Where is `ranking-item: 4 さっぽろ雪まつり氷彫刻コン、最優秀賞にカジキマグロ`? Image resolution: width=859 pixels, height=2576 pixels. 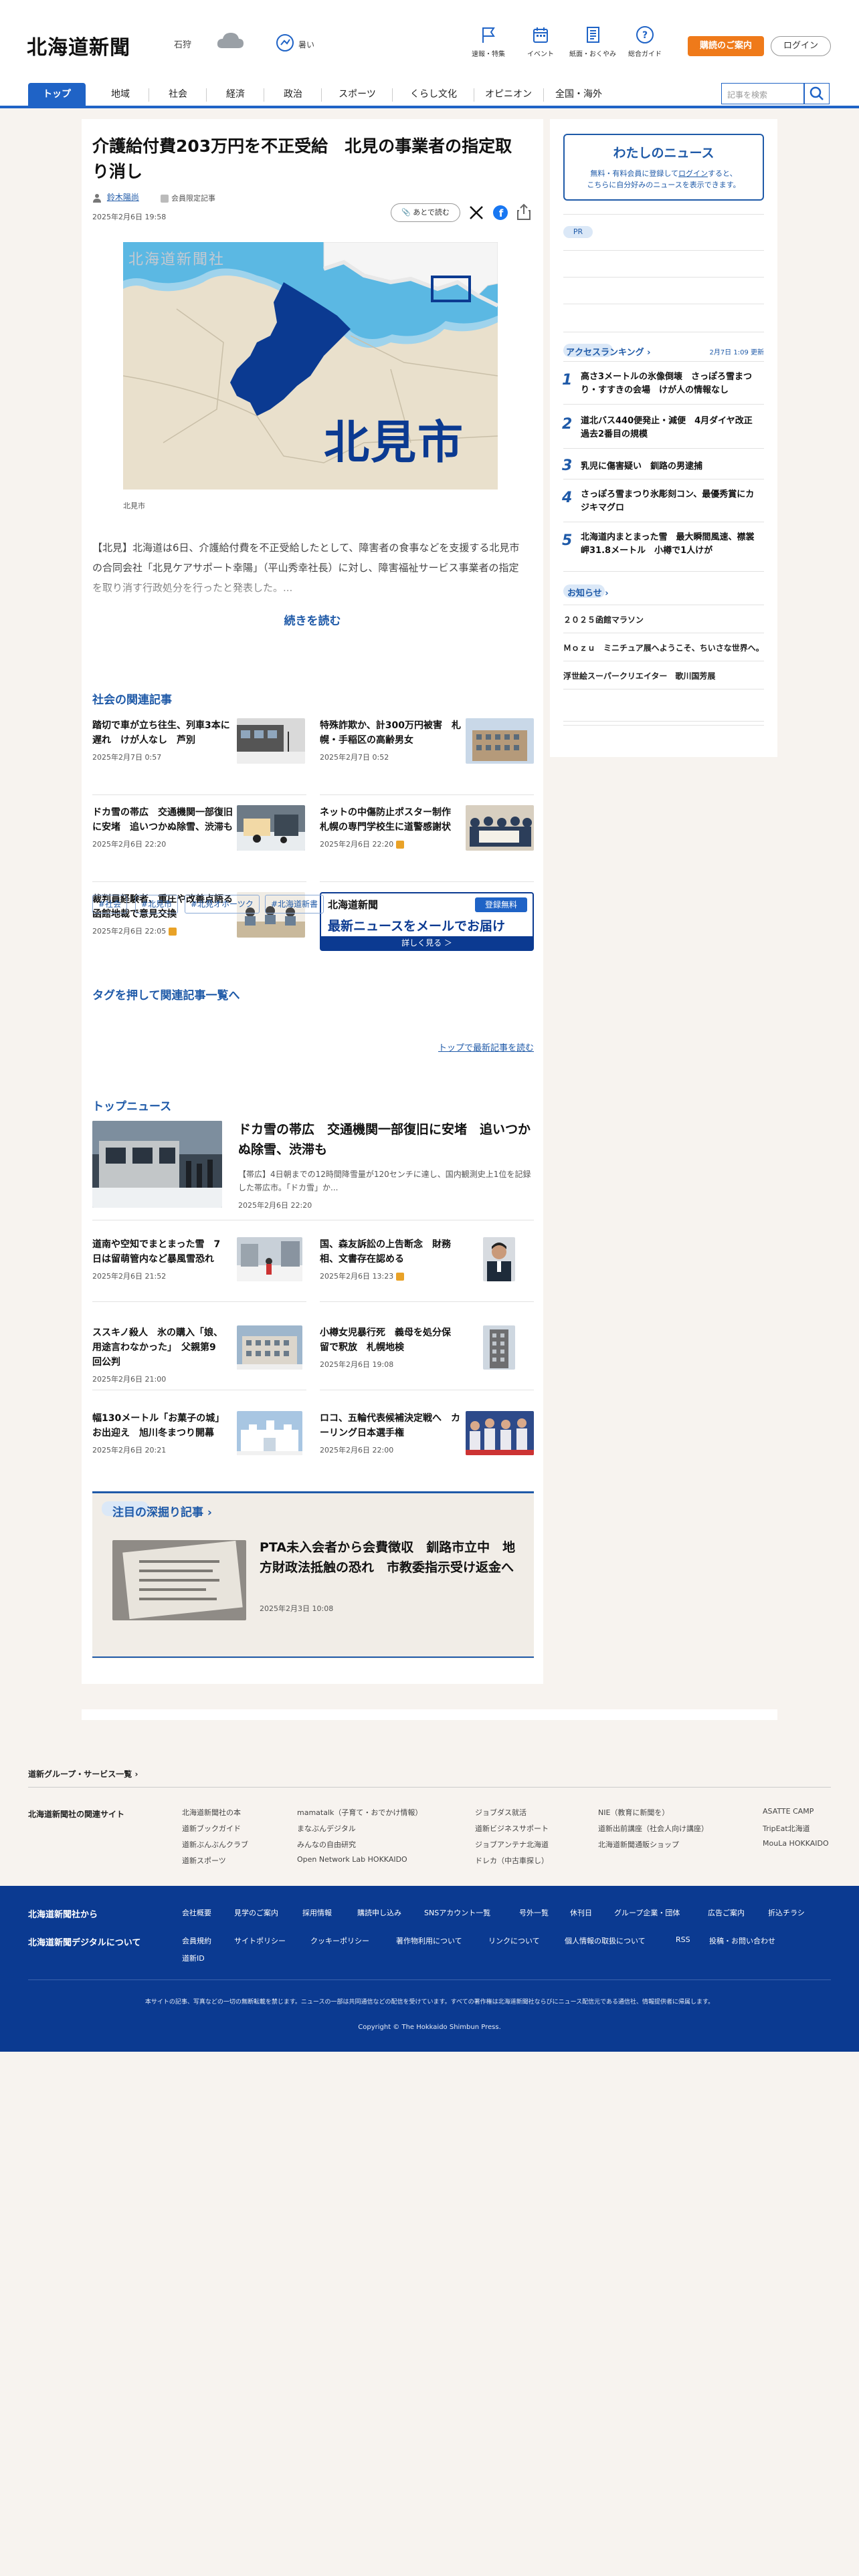
ranking-item: 4 さっぽろ雪まつり氷彫刻コン、最優秀賞にカジキマグロ is located at coordinates (663, 508).